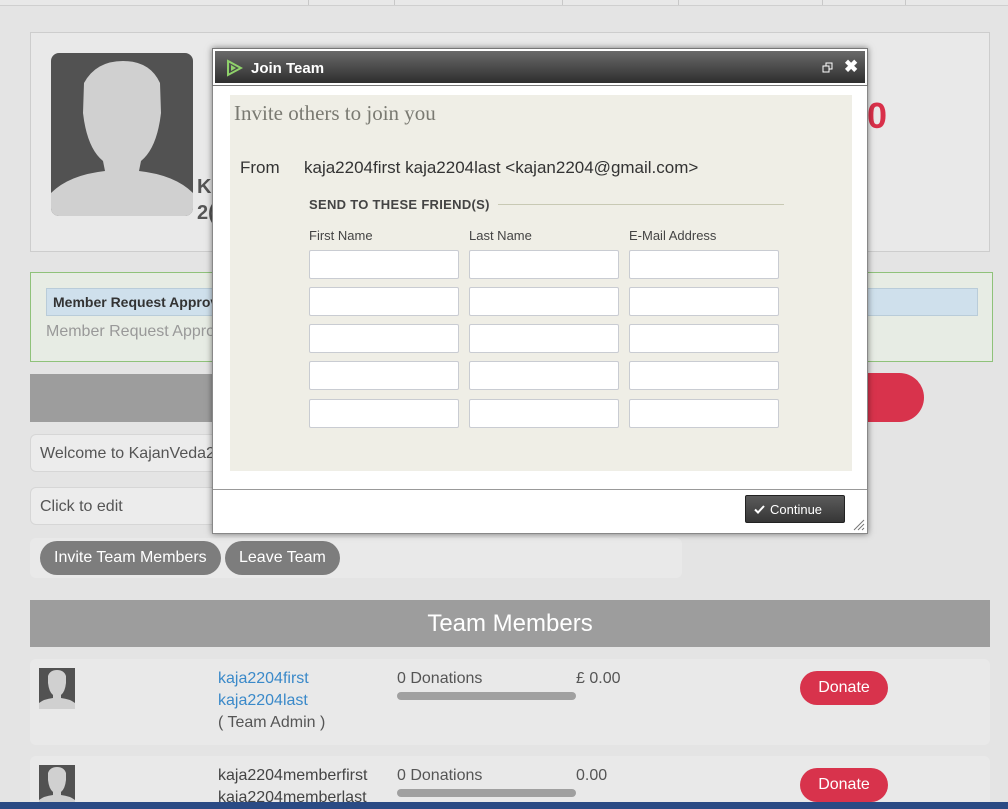 The image size is (1008, 809). What do you see at coordinates (293, 775) in the screenshot?
I see `member-first-name: kaja2204memberfirst` at bounding box center [293, 775].